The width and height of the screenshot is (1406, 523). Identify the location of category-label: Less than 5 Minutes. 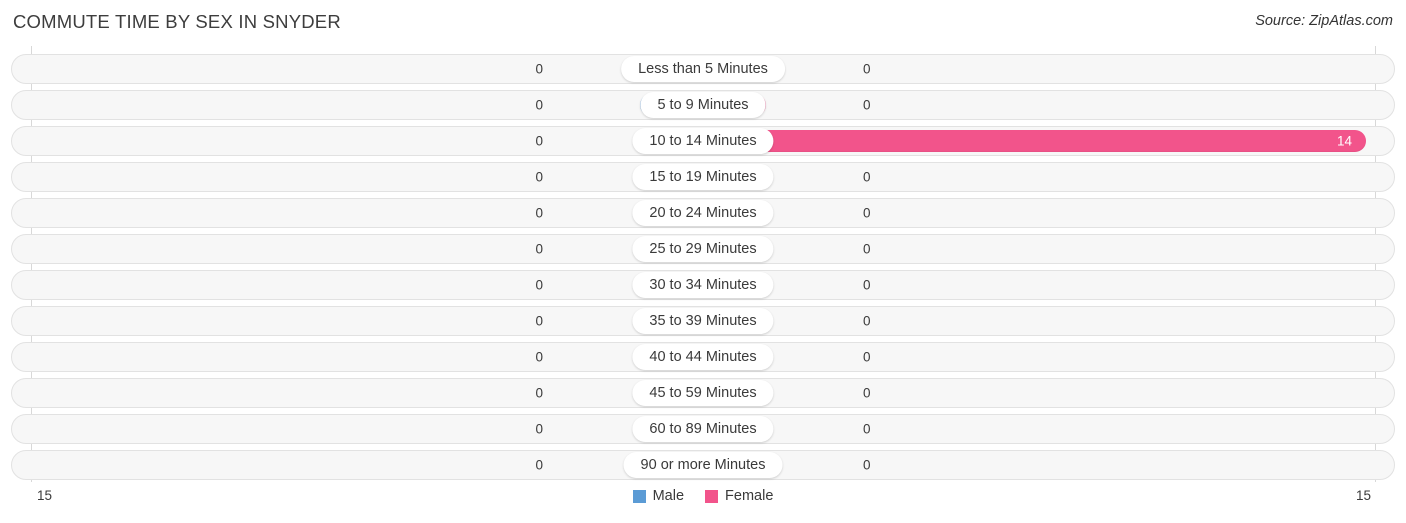
(703, 69).